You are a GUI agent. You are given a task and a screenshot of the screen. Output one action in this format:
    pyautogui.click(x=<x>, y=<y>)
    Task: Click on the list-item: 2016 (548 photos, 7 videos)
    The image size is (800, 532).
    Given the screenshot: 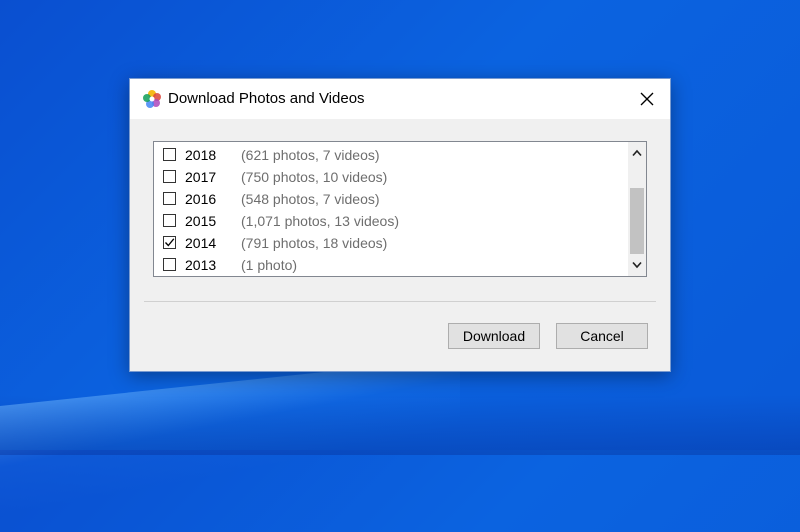 What is the action you would take?
    pyautogui.click(x=391, y=199)
    